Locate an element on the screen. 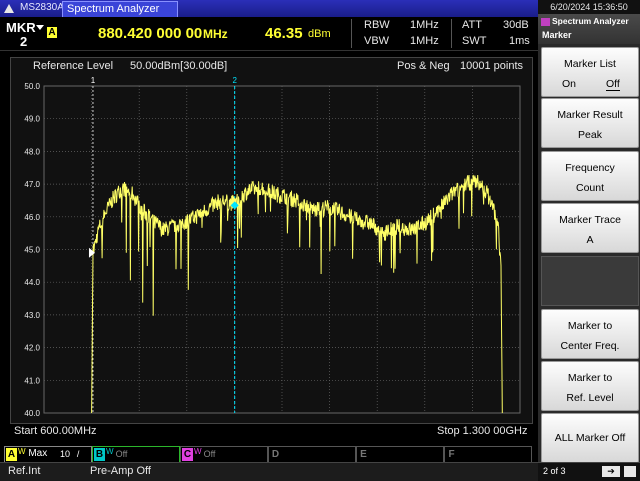 The image size is (640, 481). marker-level-unit: dBm is located at coordinates (319, 34).